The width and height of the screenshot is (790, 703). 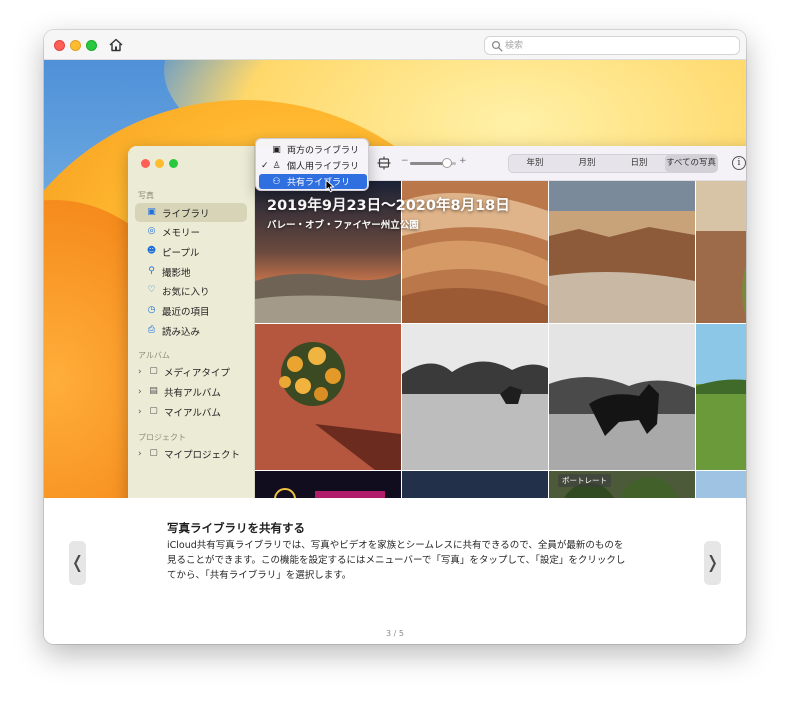 I want to click on import-icon: ⎙, so click(x=151, y=330).